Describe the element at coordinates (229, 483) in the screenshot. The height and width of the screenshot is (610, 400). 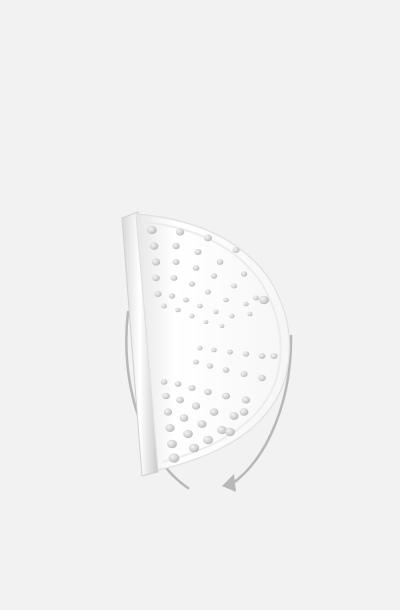
I see `rotate-arrow-head-icon` at that location.